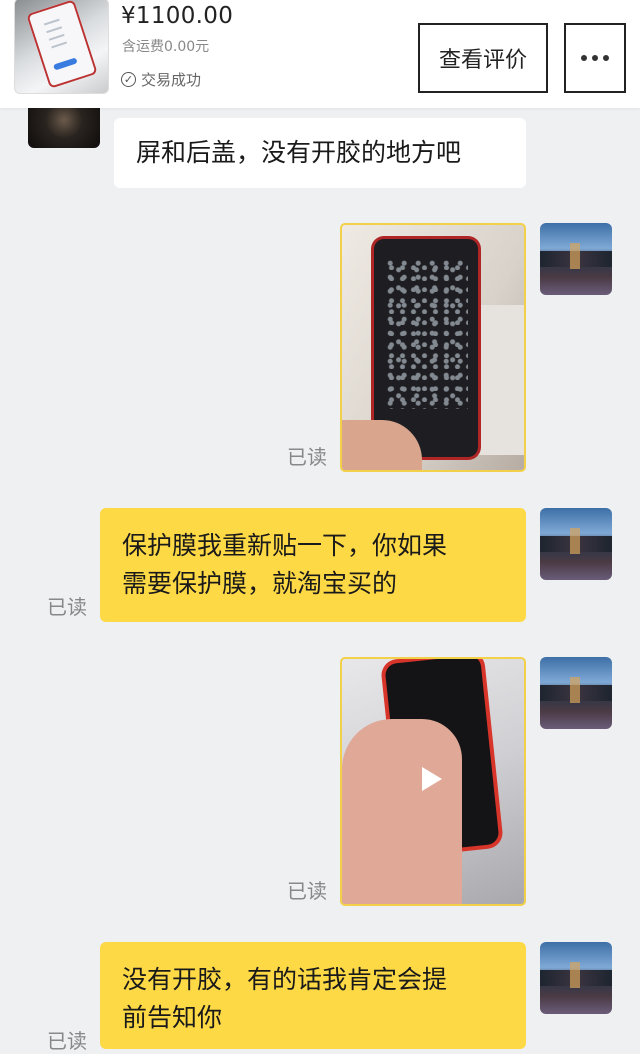 The width and height of the screenshot is (640, 1054). Describe the element at coordinates (260, 583) in the screenshot. I see `message-text-line: 需要保护膜，就淘宝买的` at that location.